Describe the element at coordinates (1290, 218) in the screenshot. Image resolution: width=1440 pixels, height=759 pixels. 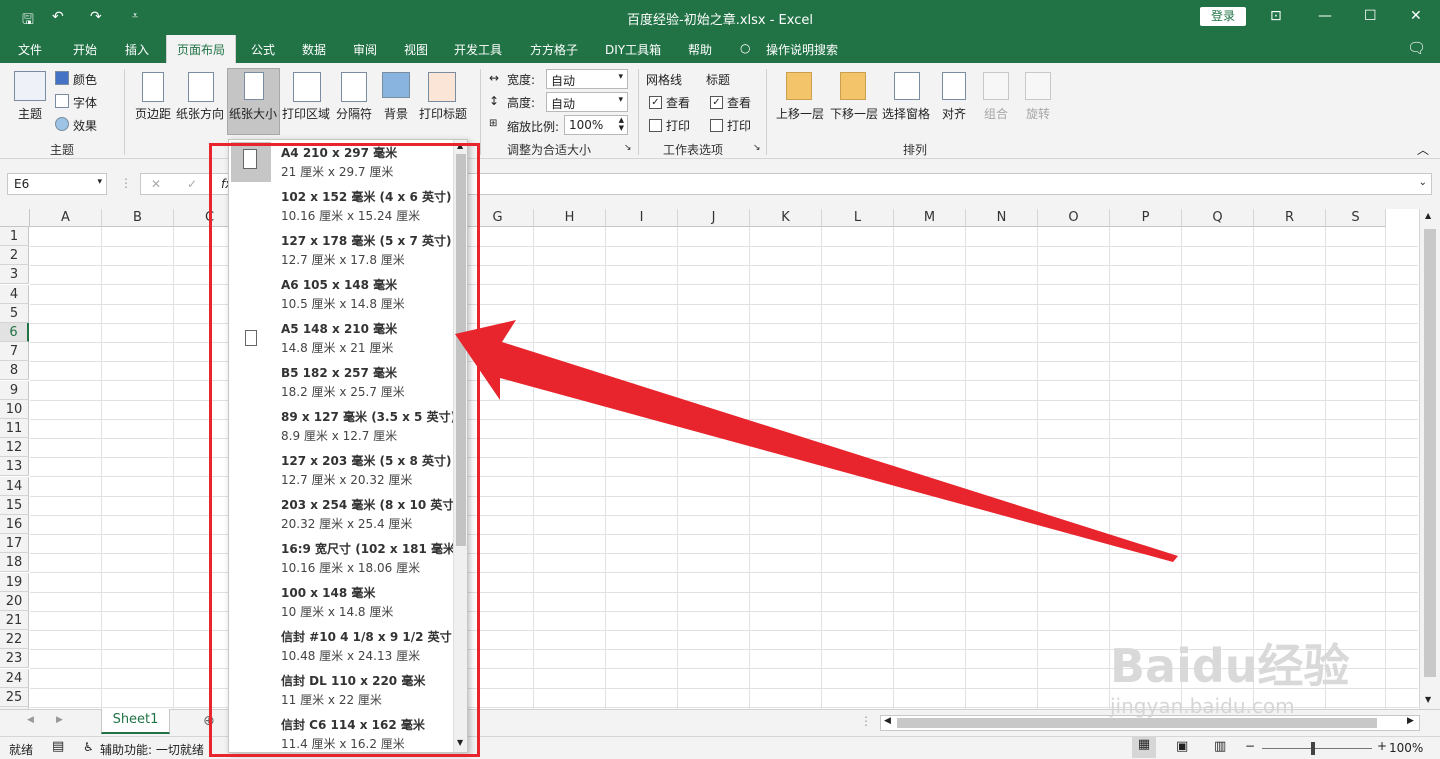
I see `column-header-r: R` at that location.